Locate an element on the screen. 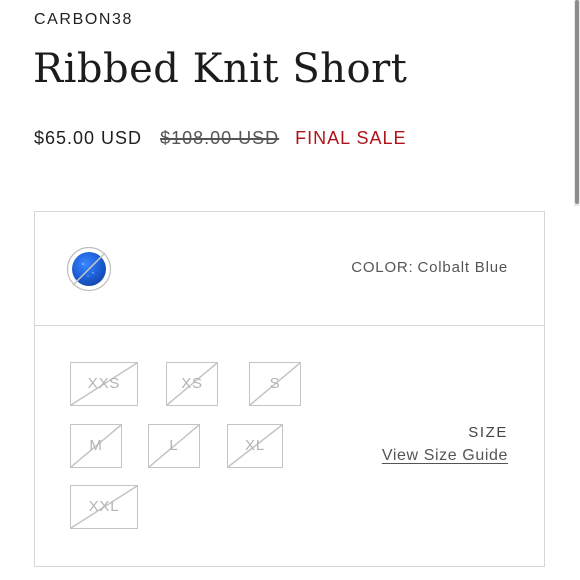  size-option-xs: XS is located at coordinates (192, 384).